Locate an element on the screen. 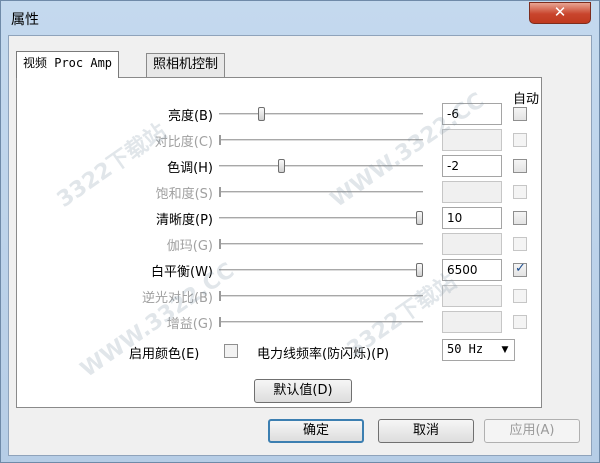  property-label: 清晰度(P) is located at coordinates (184, 220).